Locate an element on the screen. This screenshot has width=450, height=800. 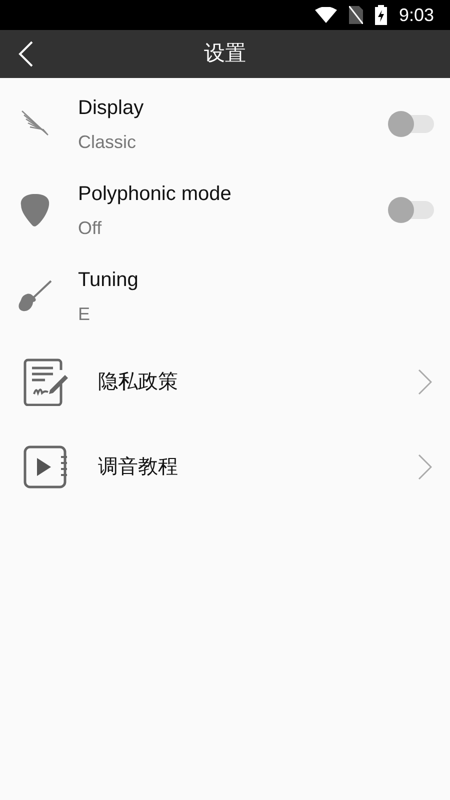
no-sim-icon is located at coordinates (355, 15).